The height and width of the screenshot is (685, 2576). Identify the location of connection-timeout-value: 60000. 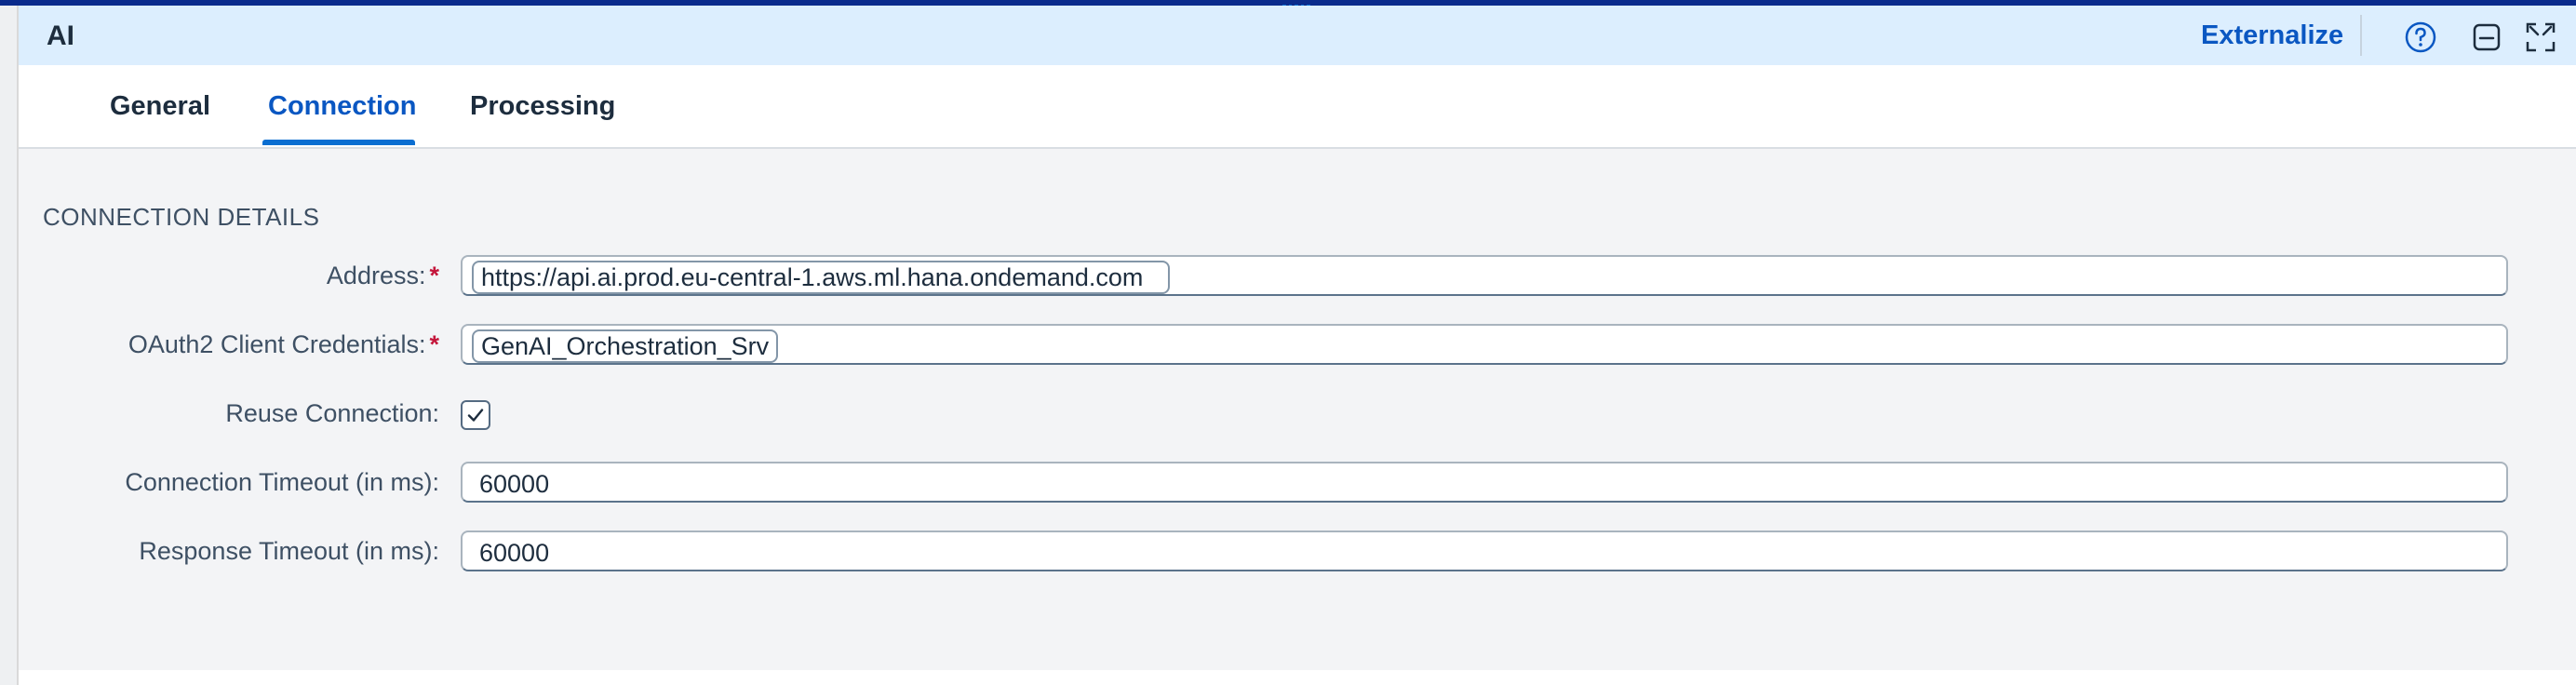
(514, 484).